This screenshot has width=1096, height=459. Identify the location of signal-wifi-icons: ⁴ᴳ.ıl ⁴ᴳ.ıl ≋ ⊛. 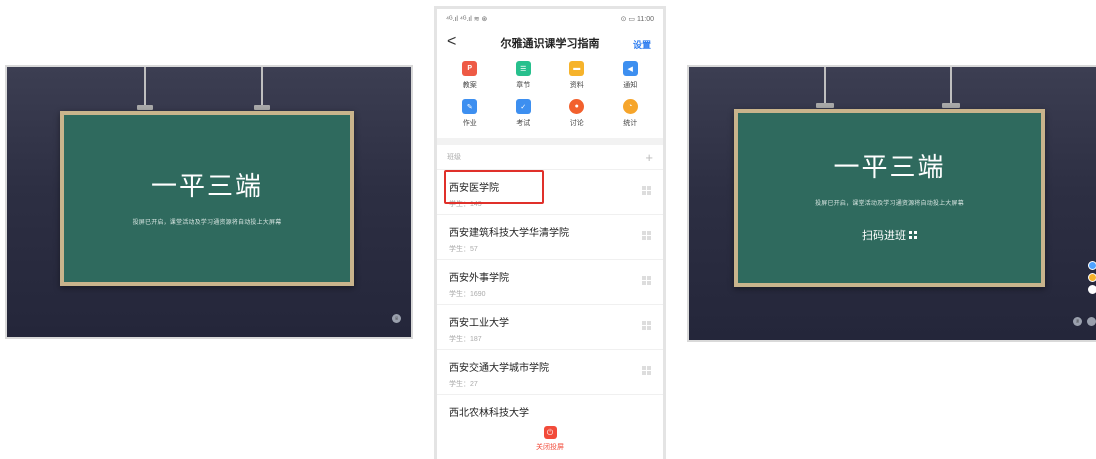
(467, 19).